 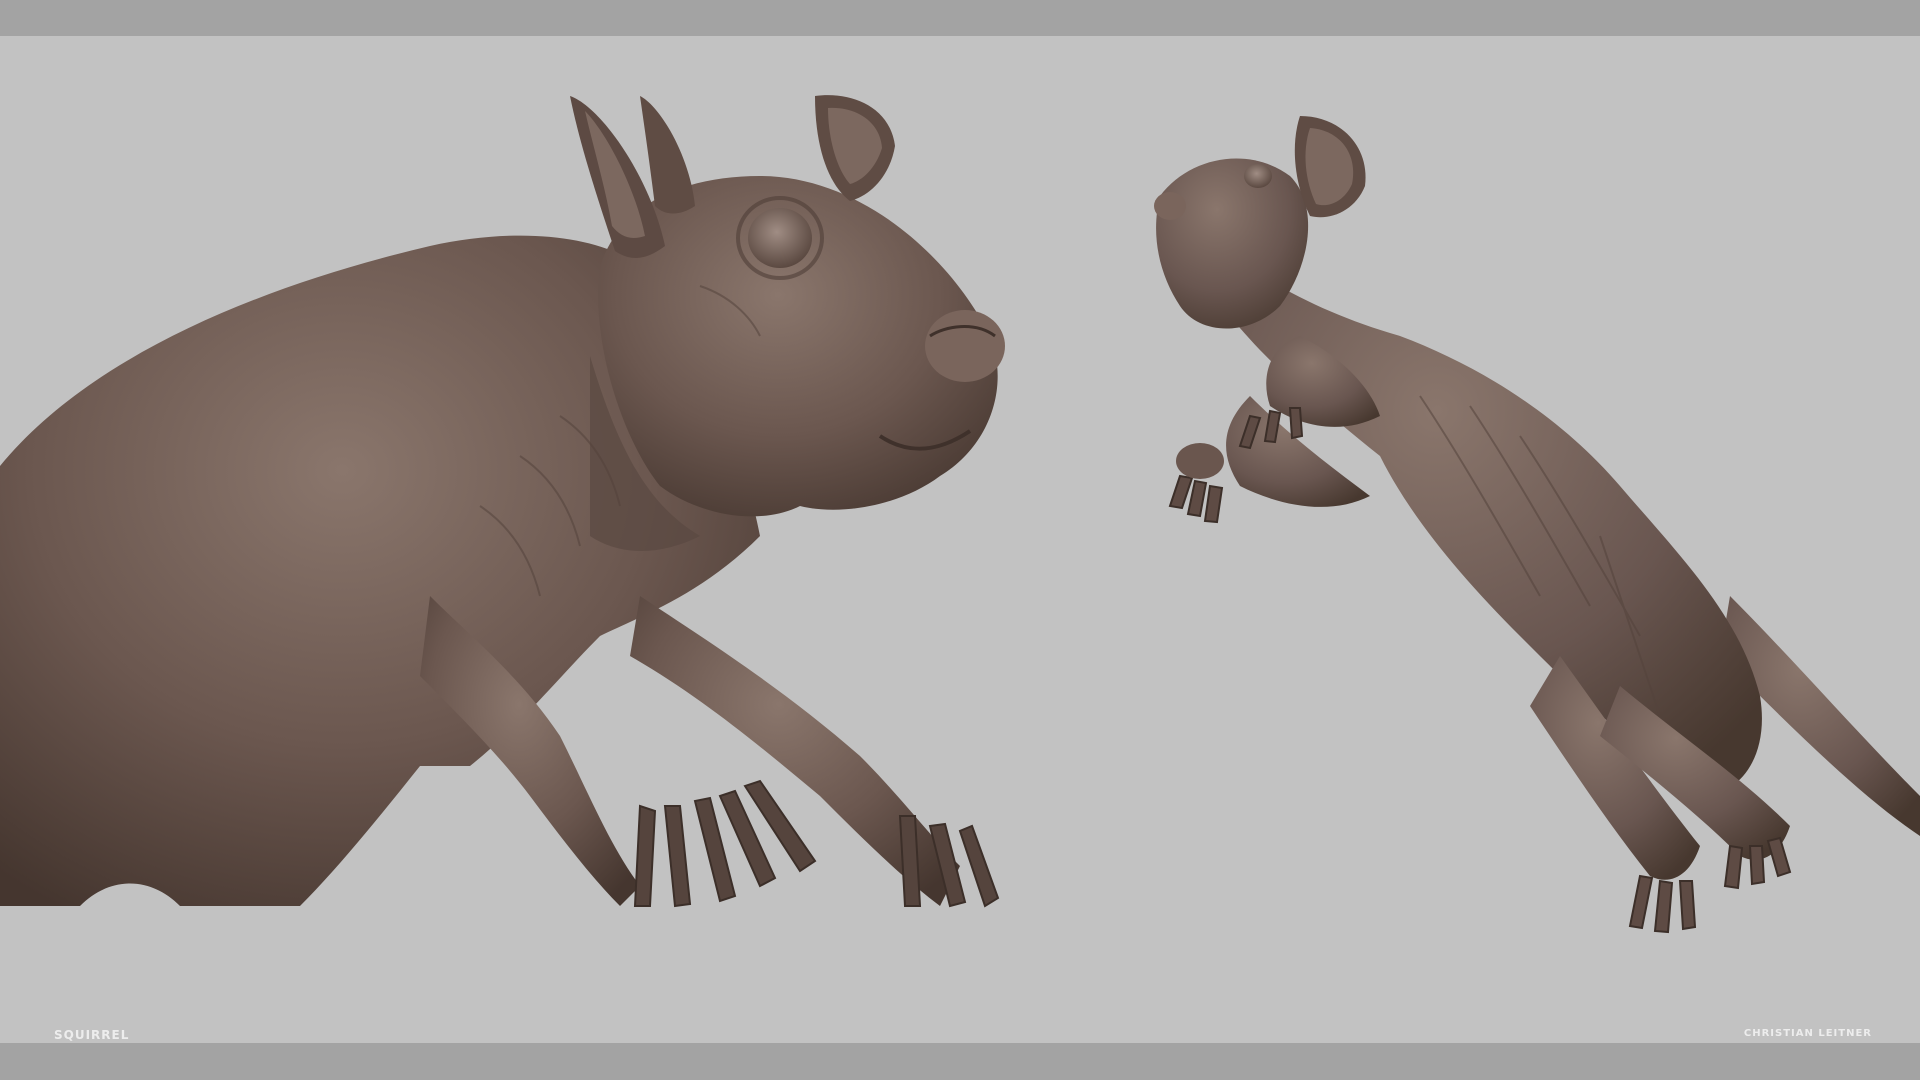 What do you see at coordinates (960, 18) in the screenshot?
I see `top-frame-bar` at bounding box center [960, 18].